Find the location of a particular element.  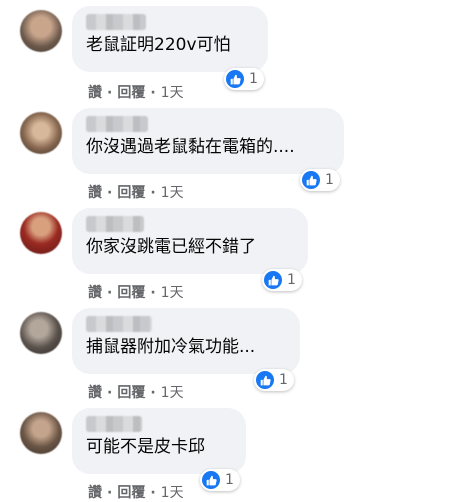

comment-text: 可能不是皮卡邱 is located at coordinates (145, 447).